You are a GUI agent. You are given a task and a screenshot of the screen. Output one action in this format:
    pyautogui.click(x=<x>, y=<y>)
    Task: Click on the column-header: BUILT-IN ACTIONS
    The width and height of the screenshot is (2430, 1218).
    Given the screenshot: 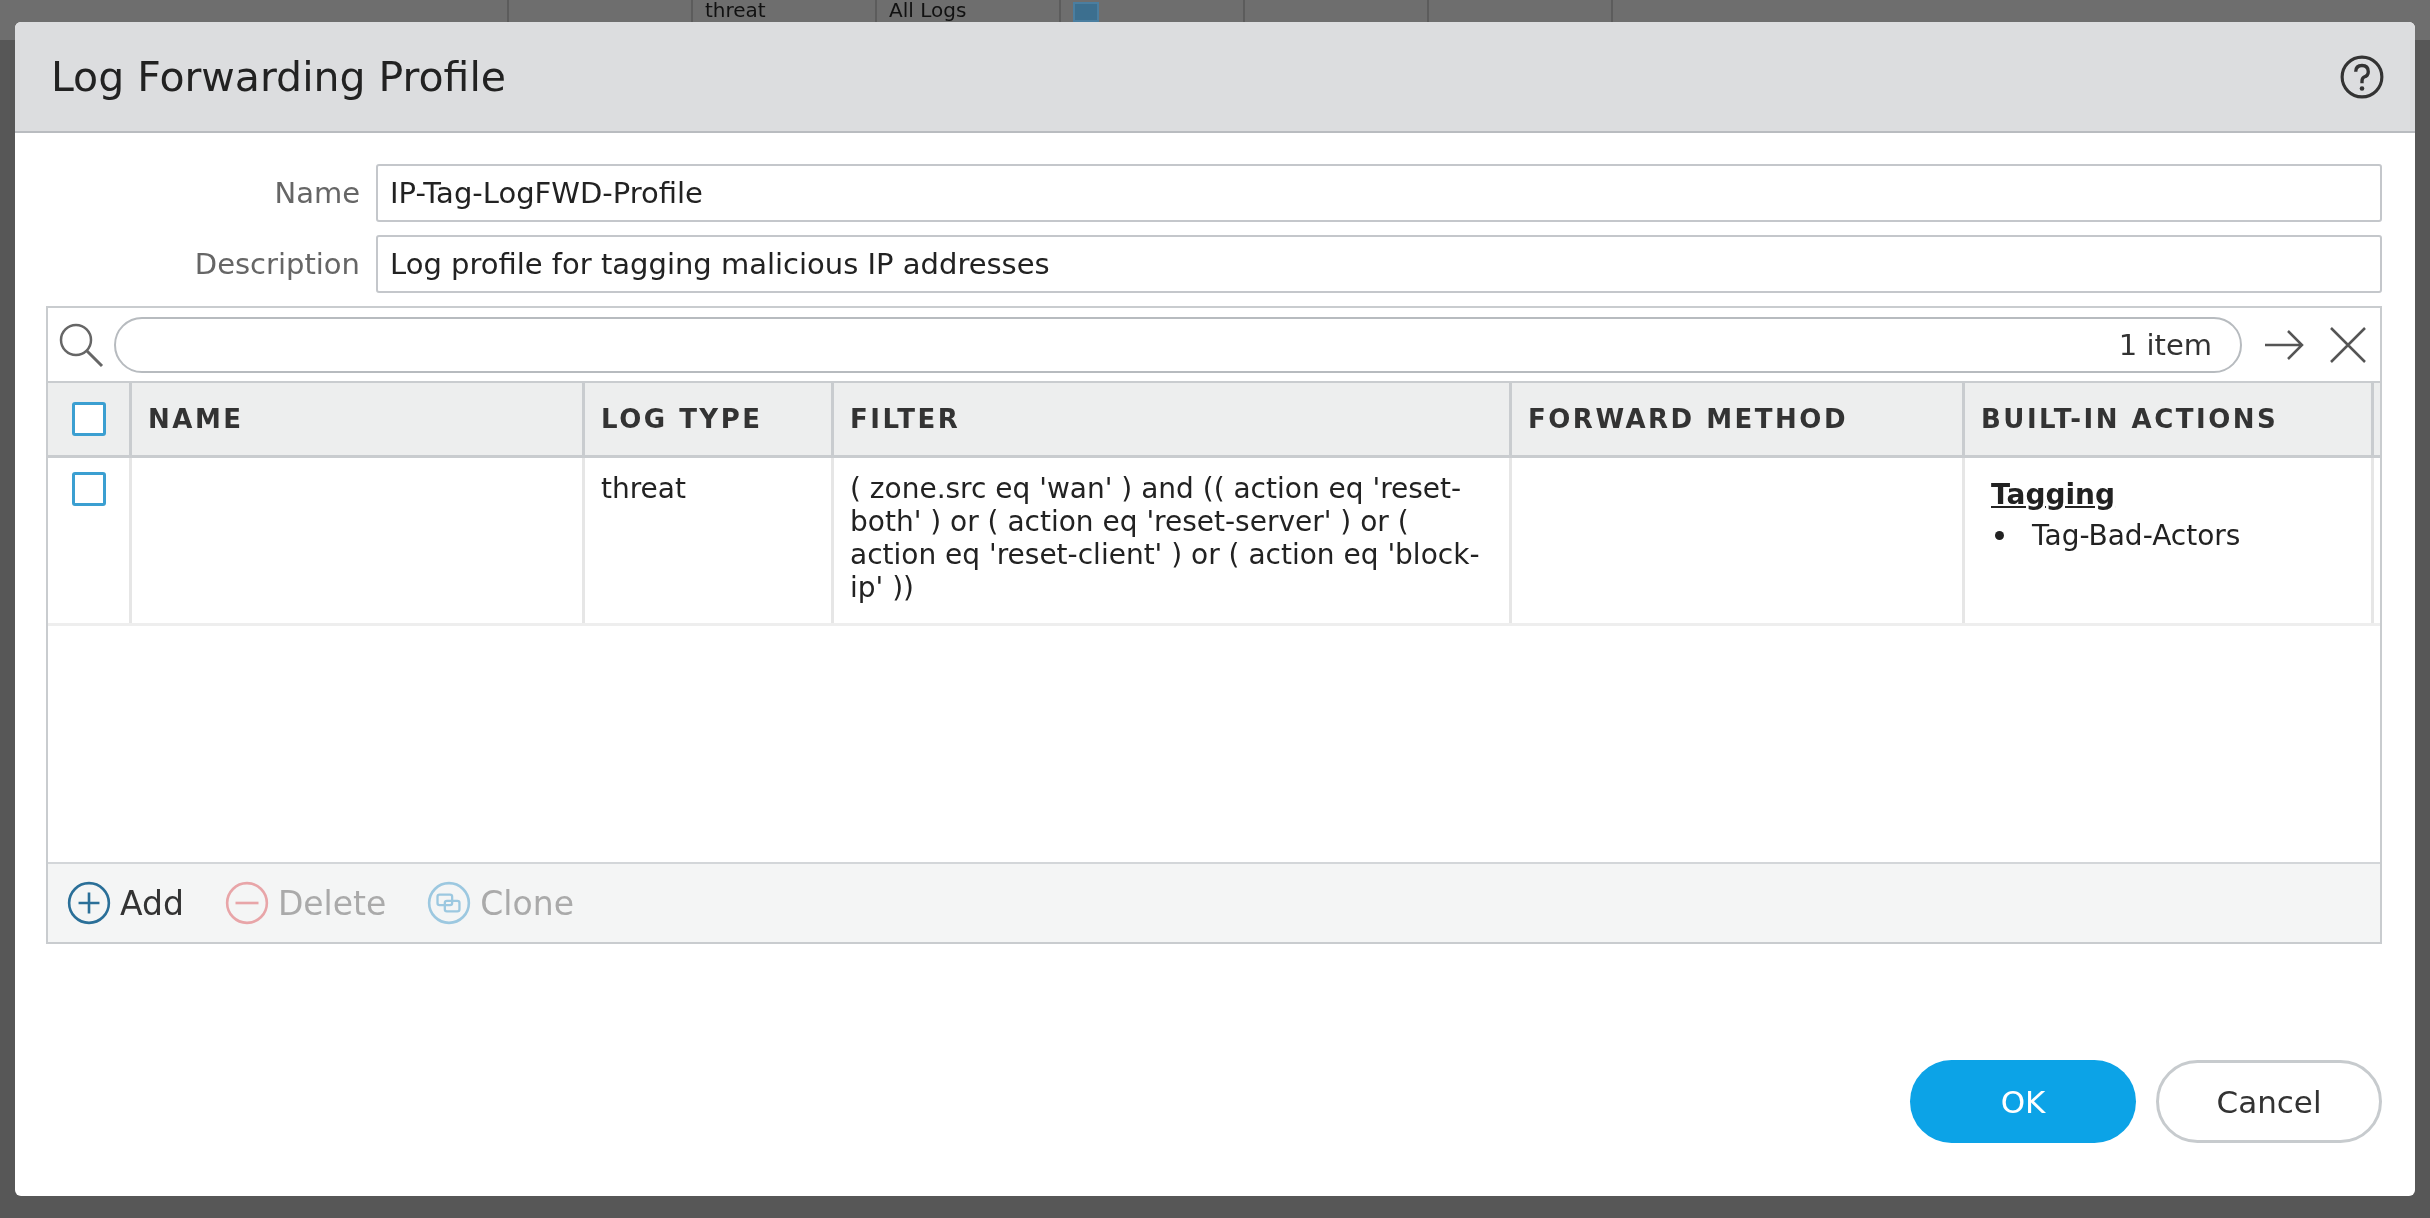 What is the action you would take?
    pyautogui.click(x=2169, y=419)
    